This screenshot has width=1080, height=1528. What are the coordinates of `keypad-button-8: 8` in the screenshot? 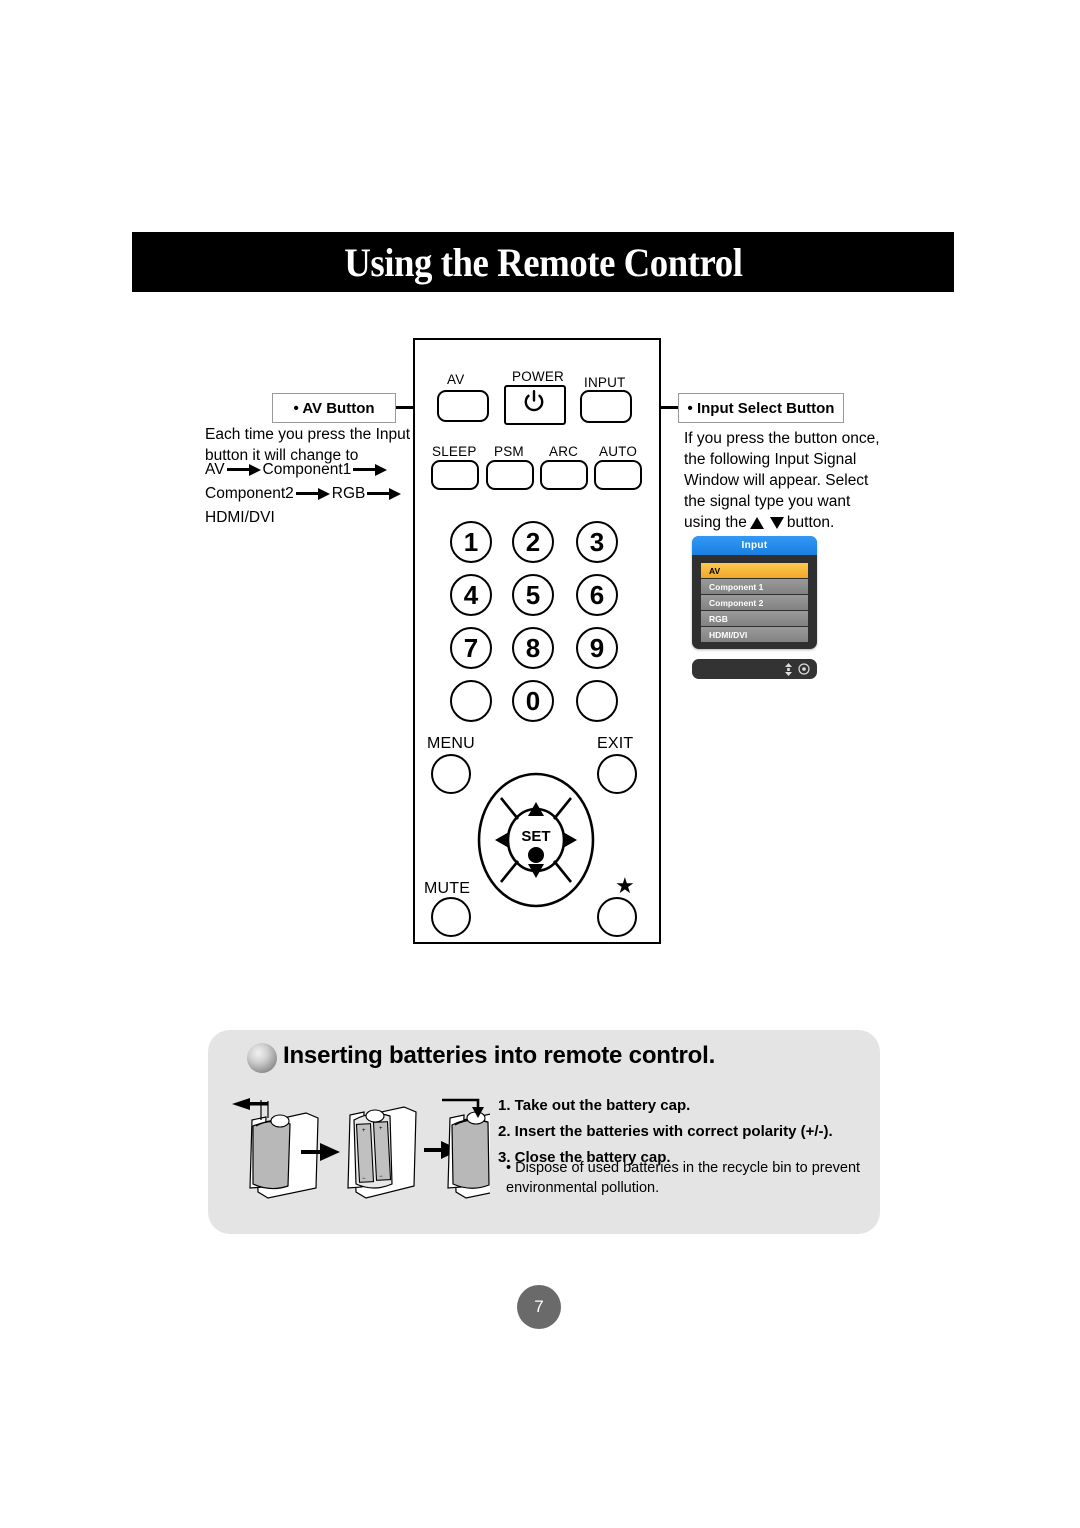 It's located at (533, 648).